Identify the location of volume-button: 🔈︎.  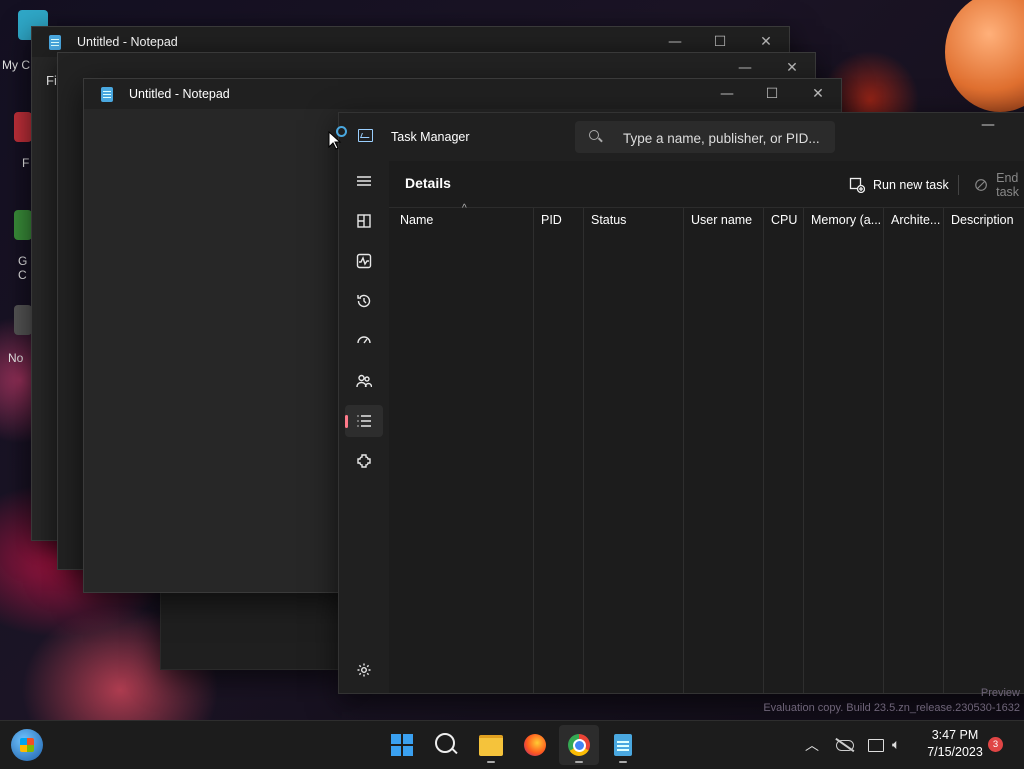
(896, 745).